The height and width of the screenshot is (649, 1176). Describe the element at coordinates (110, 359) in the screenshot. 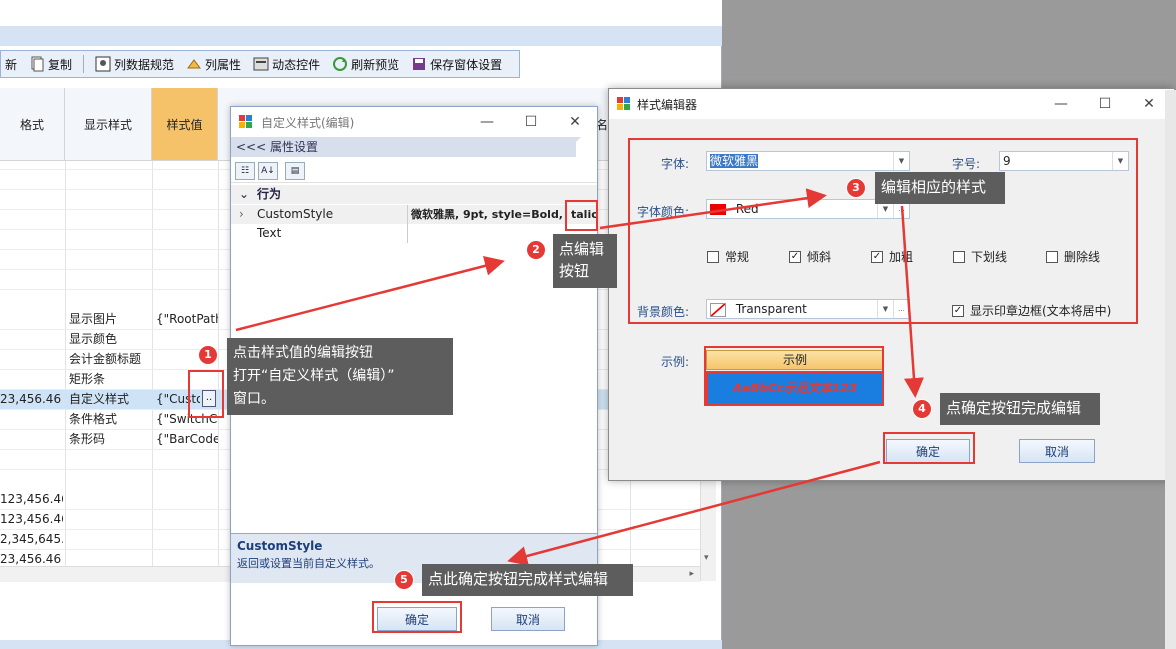

I see `cell-style: 会计金额标题` at that location.